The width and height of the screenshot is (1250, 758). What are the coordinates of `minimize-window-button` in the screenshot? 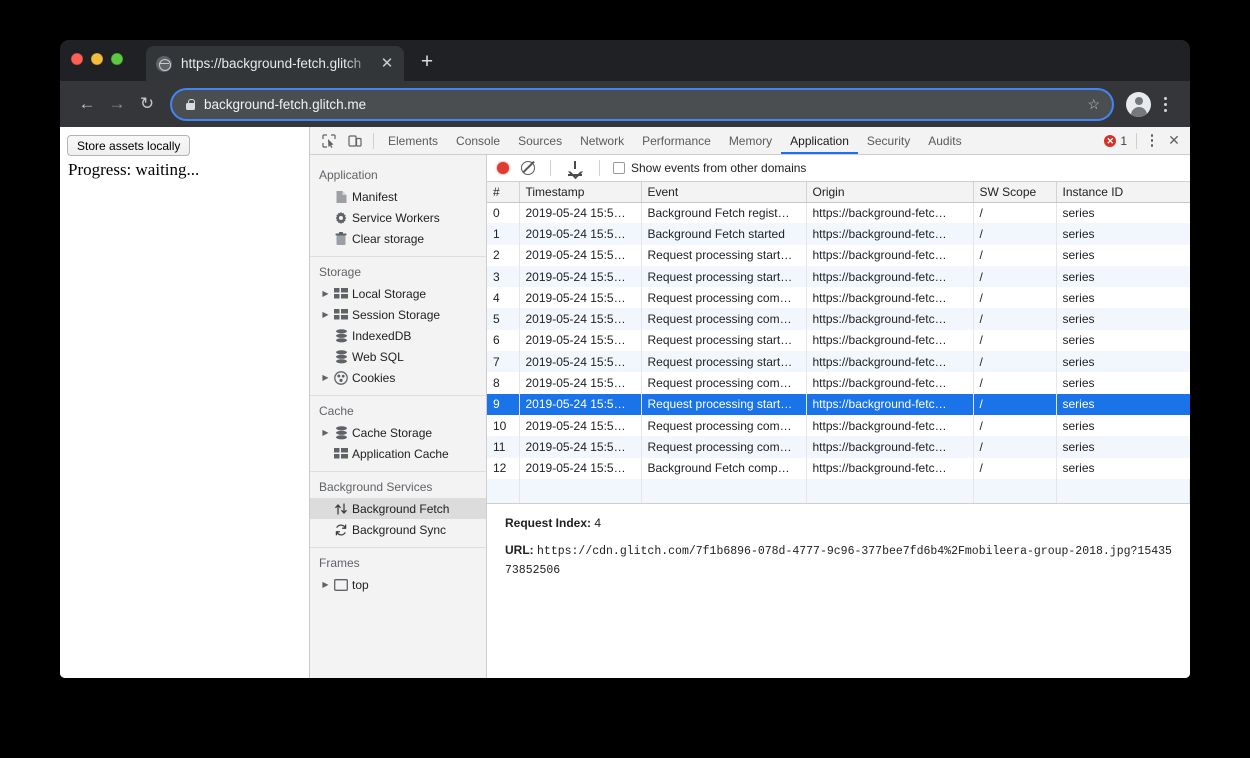 It's located at (97, 59).